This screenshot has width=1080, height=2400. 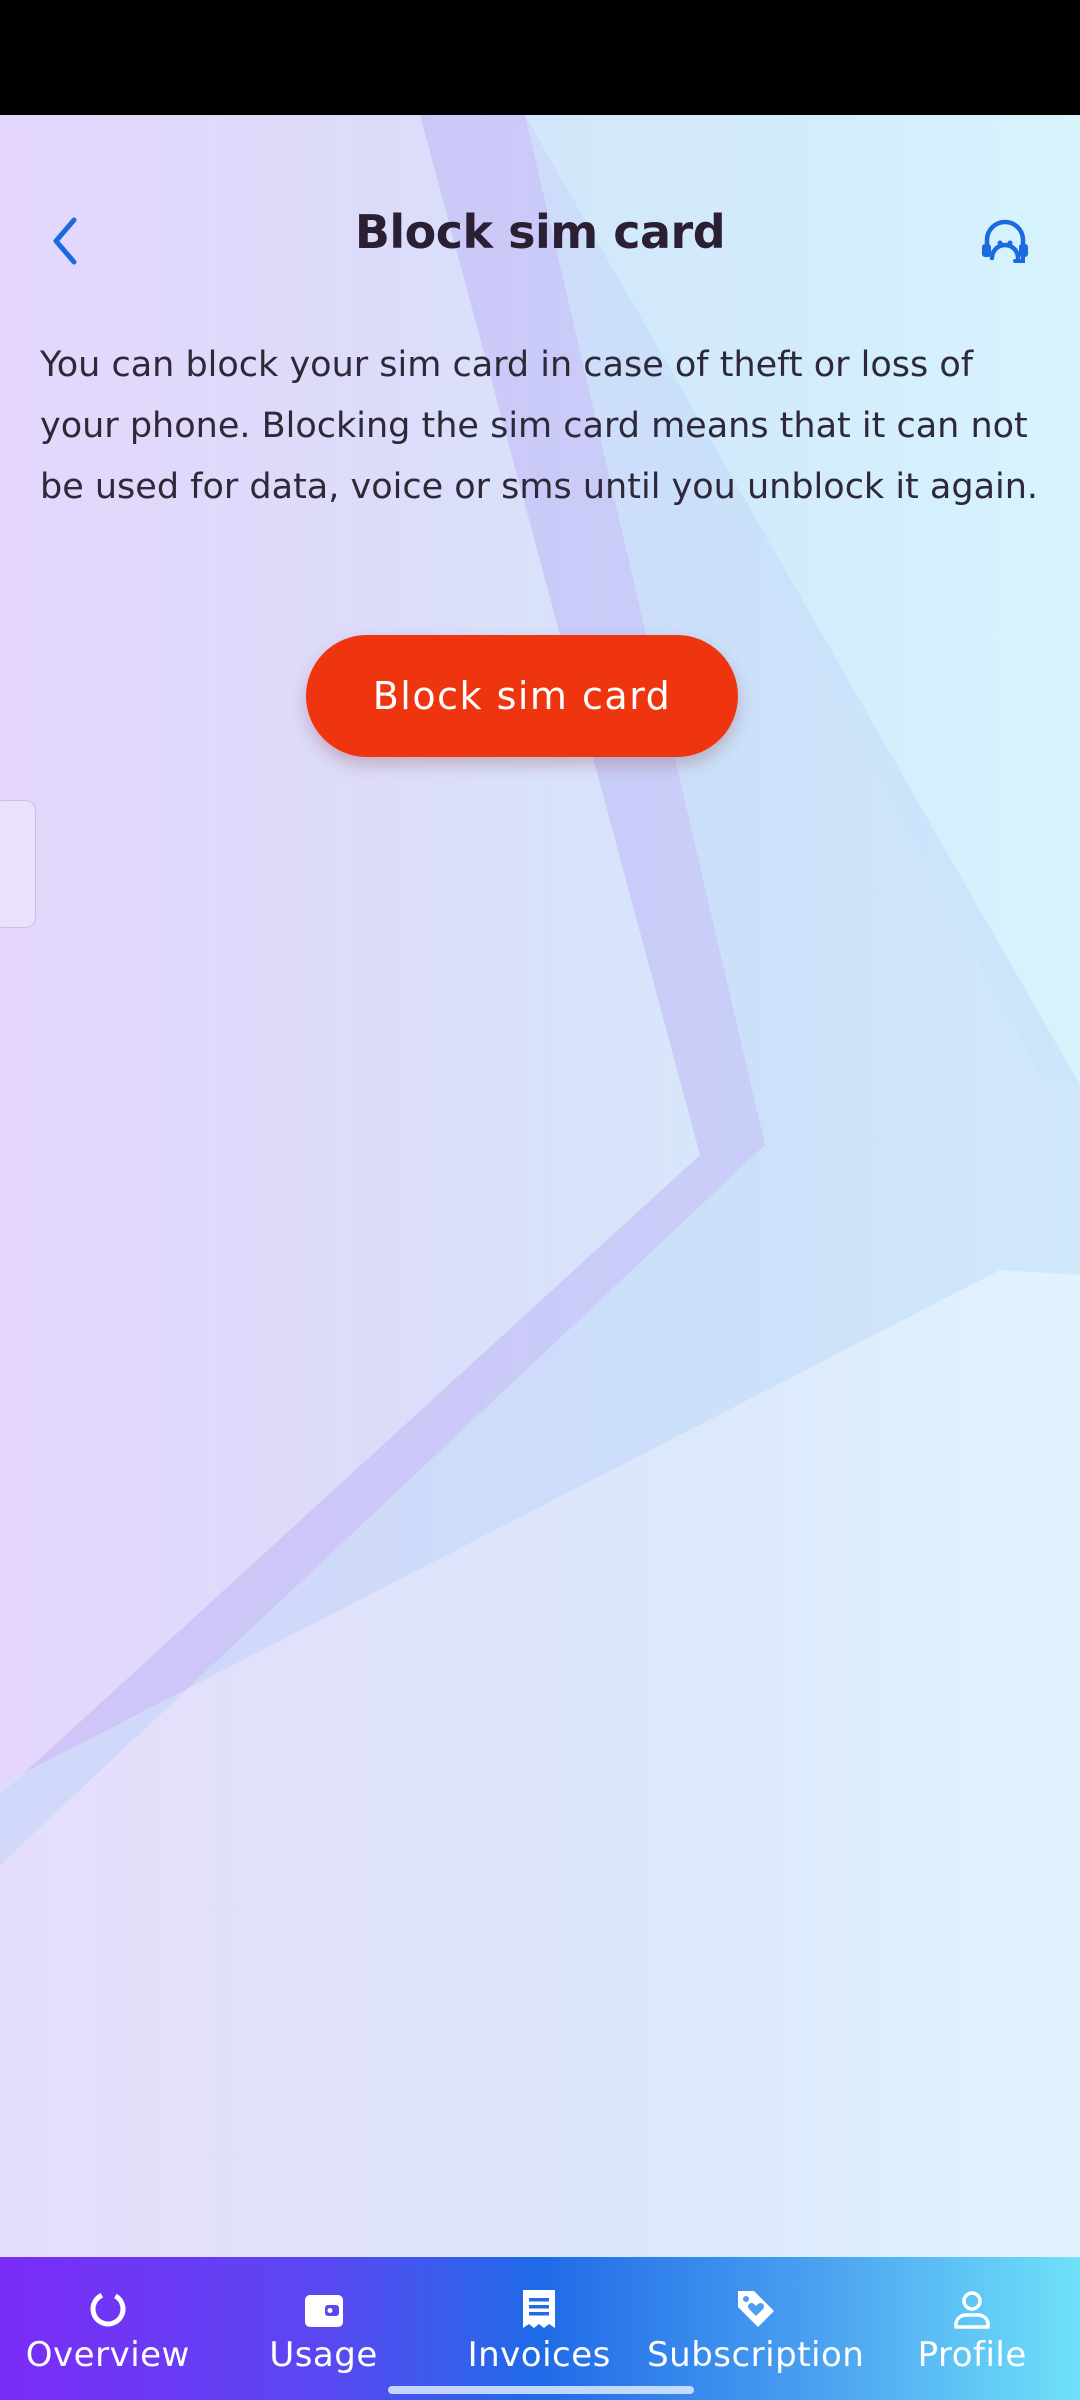 I want to click on nav-label-overview: Overview, so click(x=107, y=2355).